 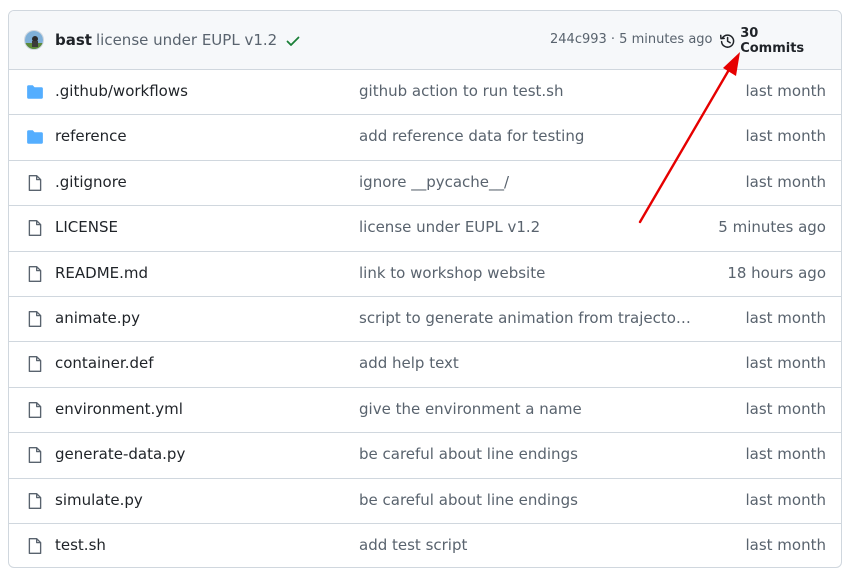 I want to click on file-commit-message: link to workshop website, so click(x=526, y=273).